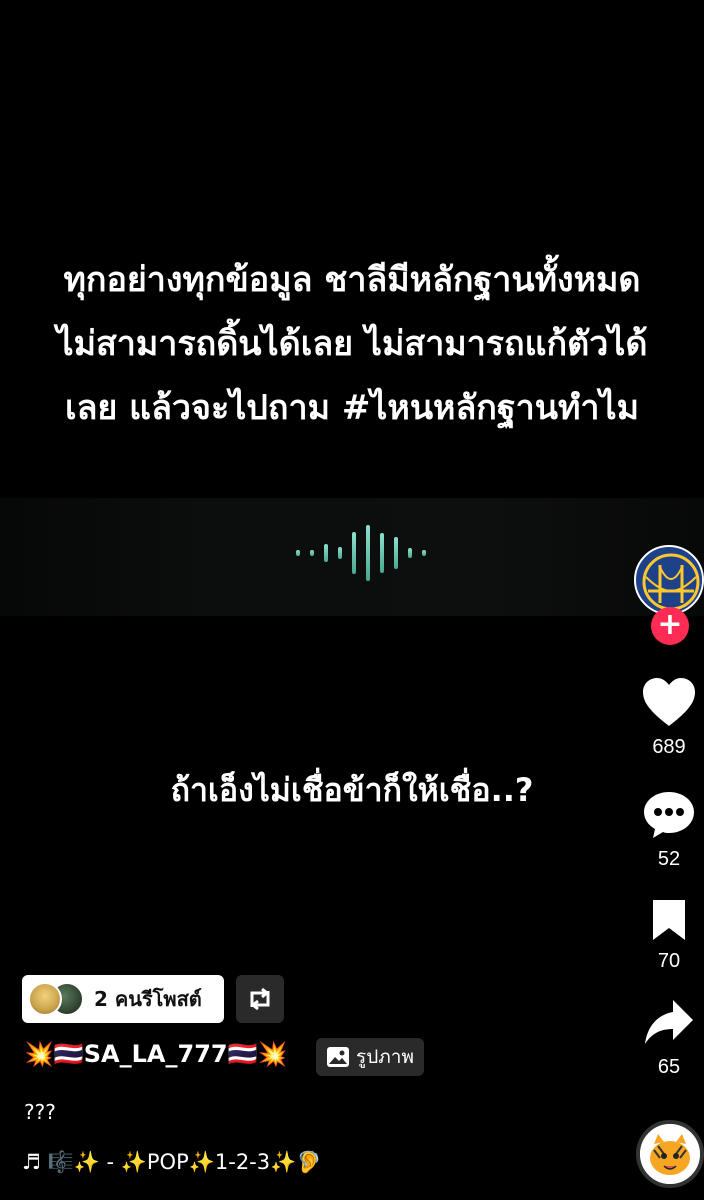 This screenshot has width=704, height=1200. I want to click on music-disc-icon, so click(670, 1154).